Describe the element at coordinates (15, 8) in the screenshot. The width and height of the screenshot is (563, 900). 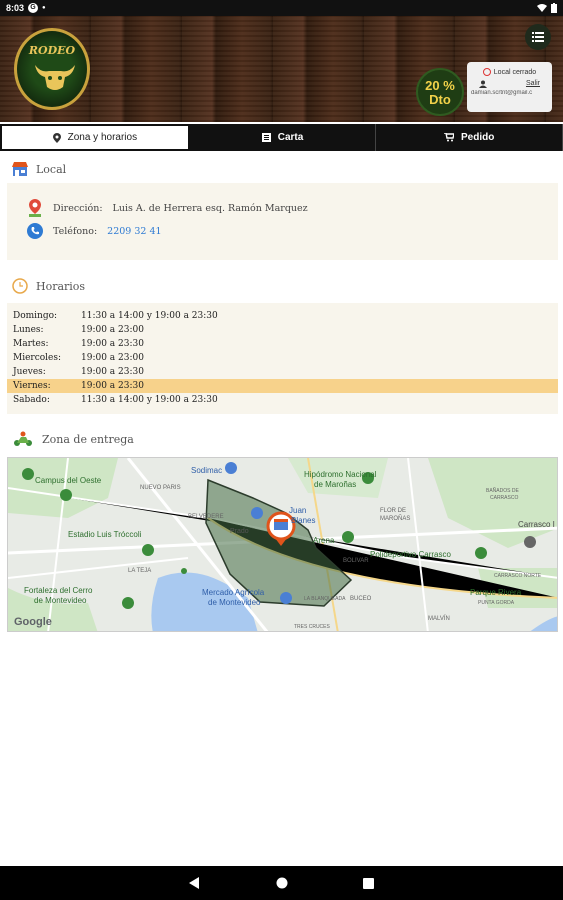
I see `status-time: 8:03` at that location.